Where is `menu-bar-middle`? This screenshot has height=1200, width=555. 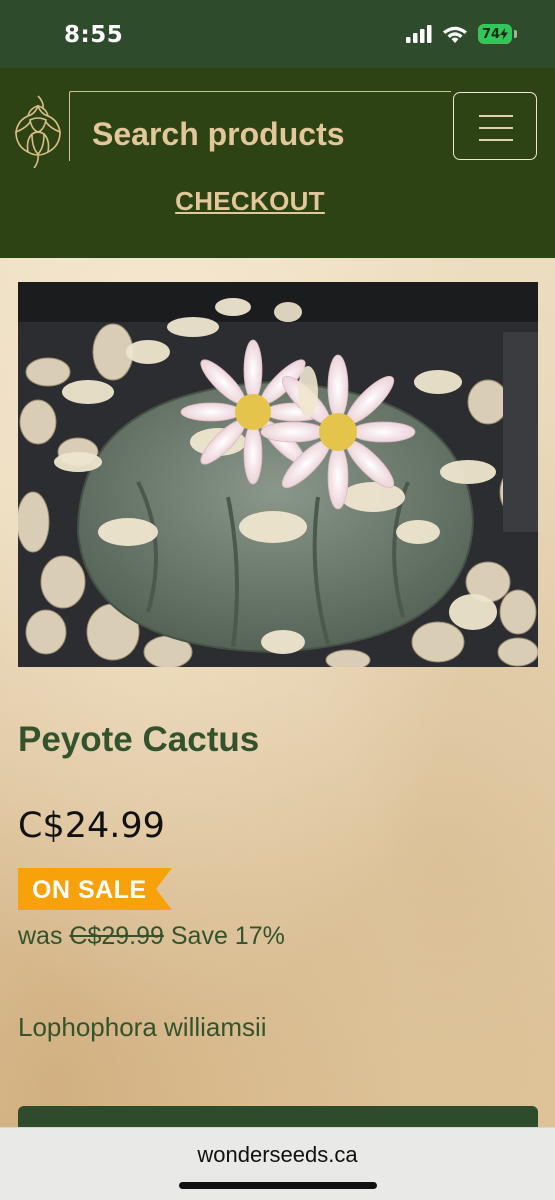 menu-bar-middle is located at coordinates (496, 128).